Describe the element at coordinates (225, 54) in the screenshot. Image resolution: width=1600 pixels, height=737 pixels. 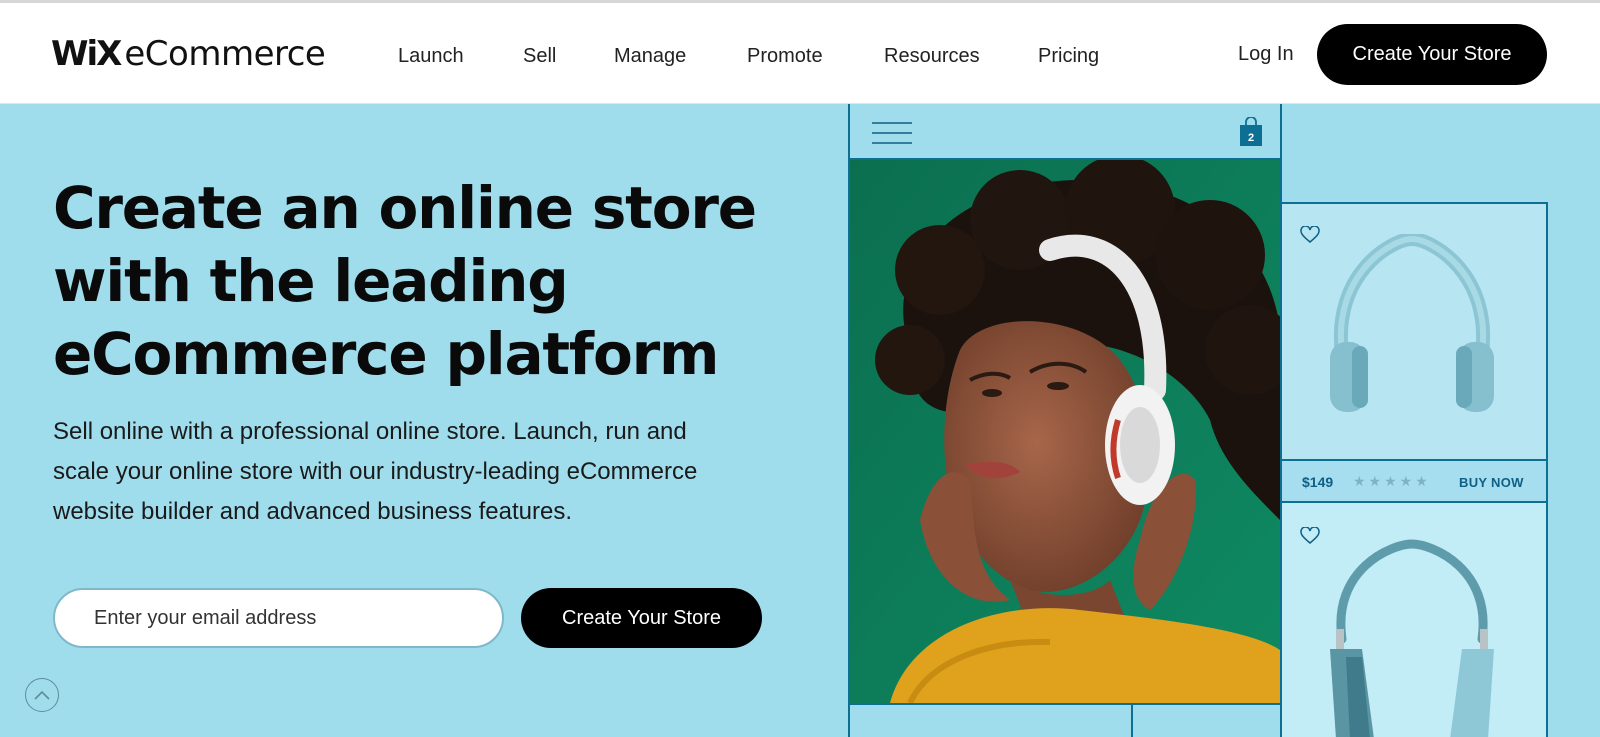
I see `logo-ecommerce: eCommerce` at that location.